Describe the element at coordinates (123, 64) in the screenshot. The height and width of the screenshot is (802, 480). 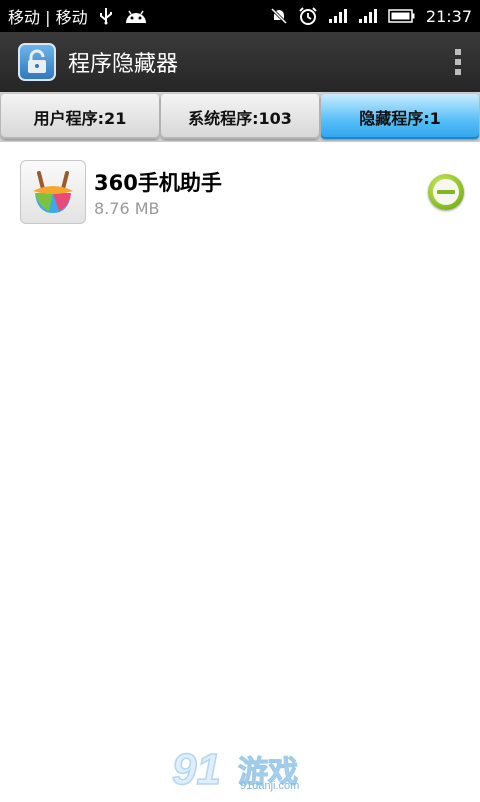
I see `page-title: 程序隐藏器` at that location.